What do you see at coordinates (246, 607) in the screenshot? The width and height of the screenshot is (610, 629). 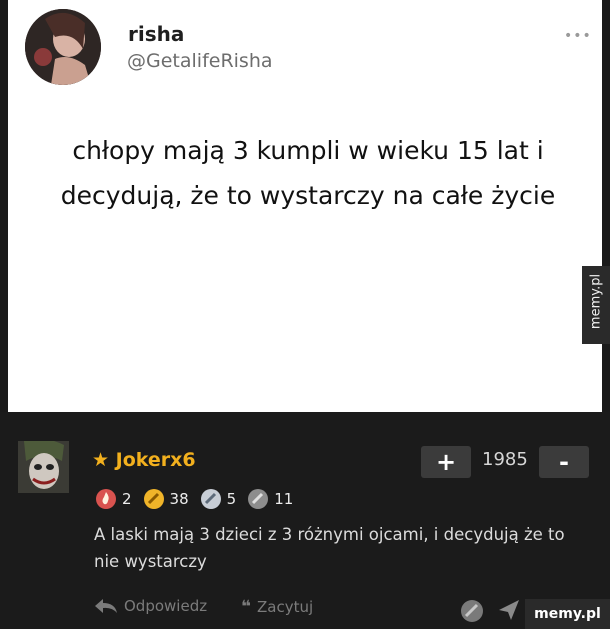 I see `quote-icon: ❝` at bounding box center [246, 607].